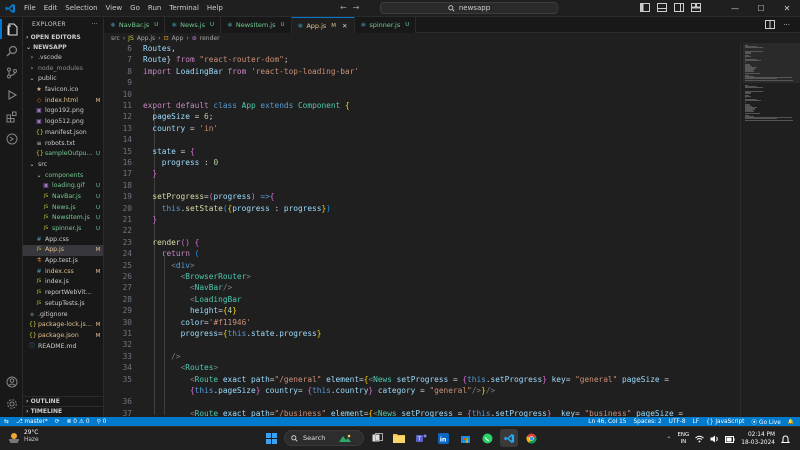  Describe the element at coordinates (761, 8) in the screenshot. I see `maximize-button: ☐` at that location.